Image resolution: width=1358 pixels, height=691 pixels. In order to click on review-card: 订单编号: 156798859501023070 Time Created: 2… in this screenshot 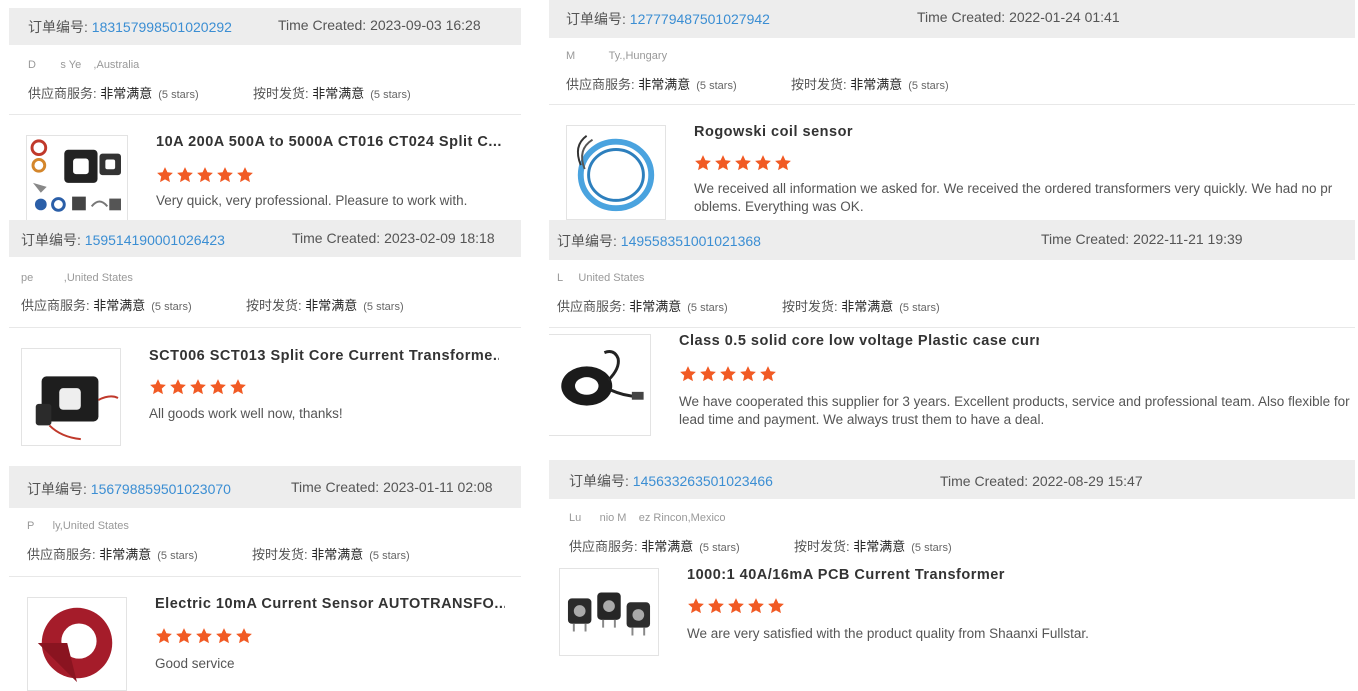, I will do `click(265, 578)`.